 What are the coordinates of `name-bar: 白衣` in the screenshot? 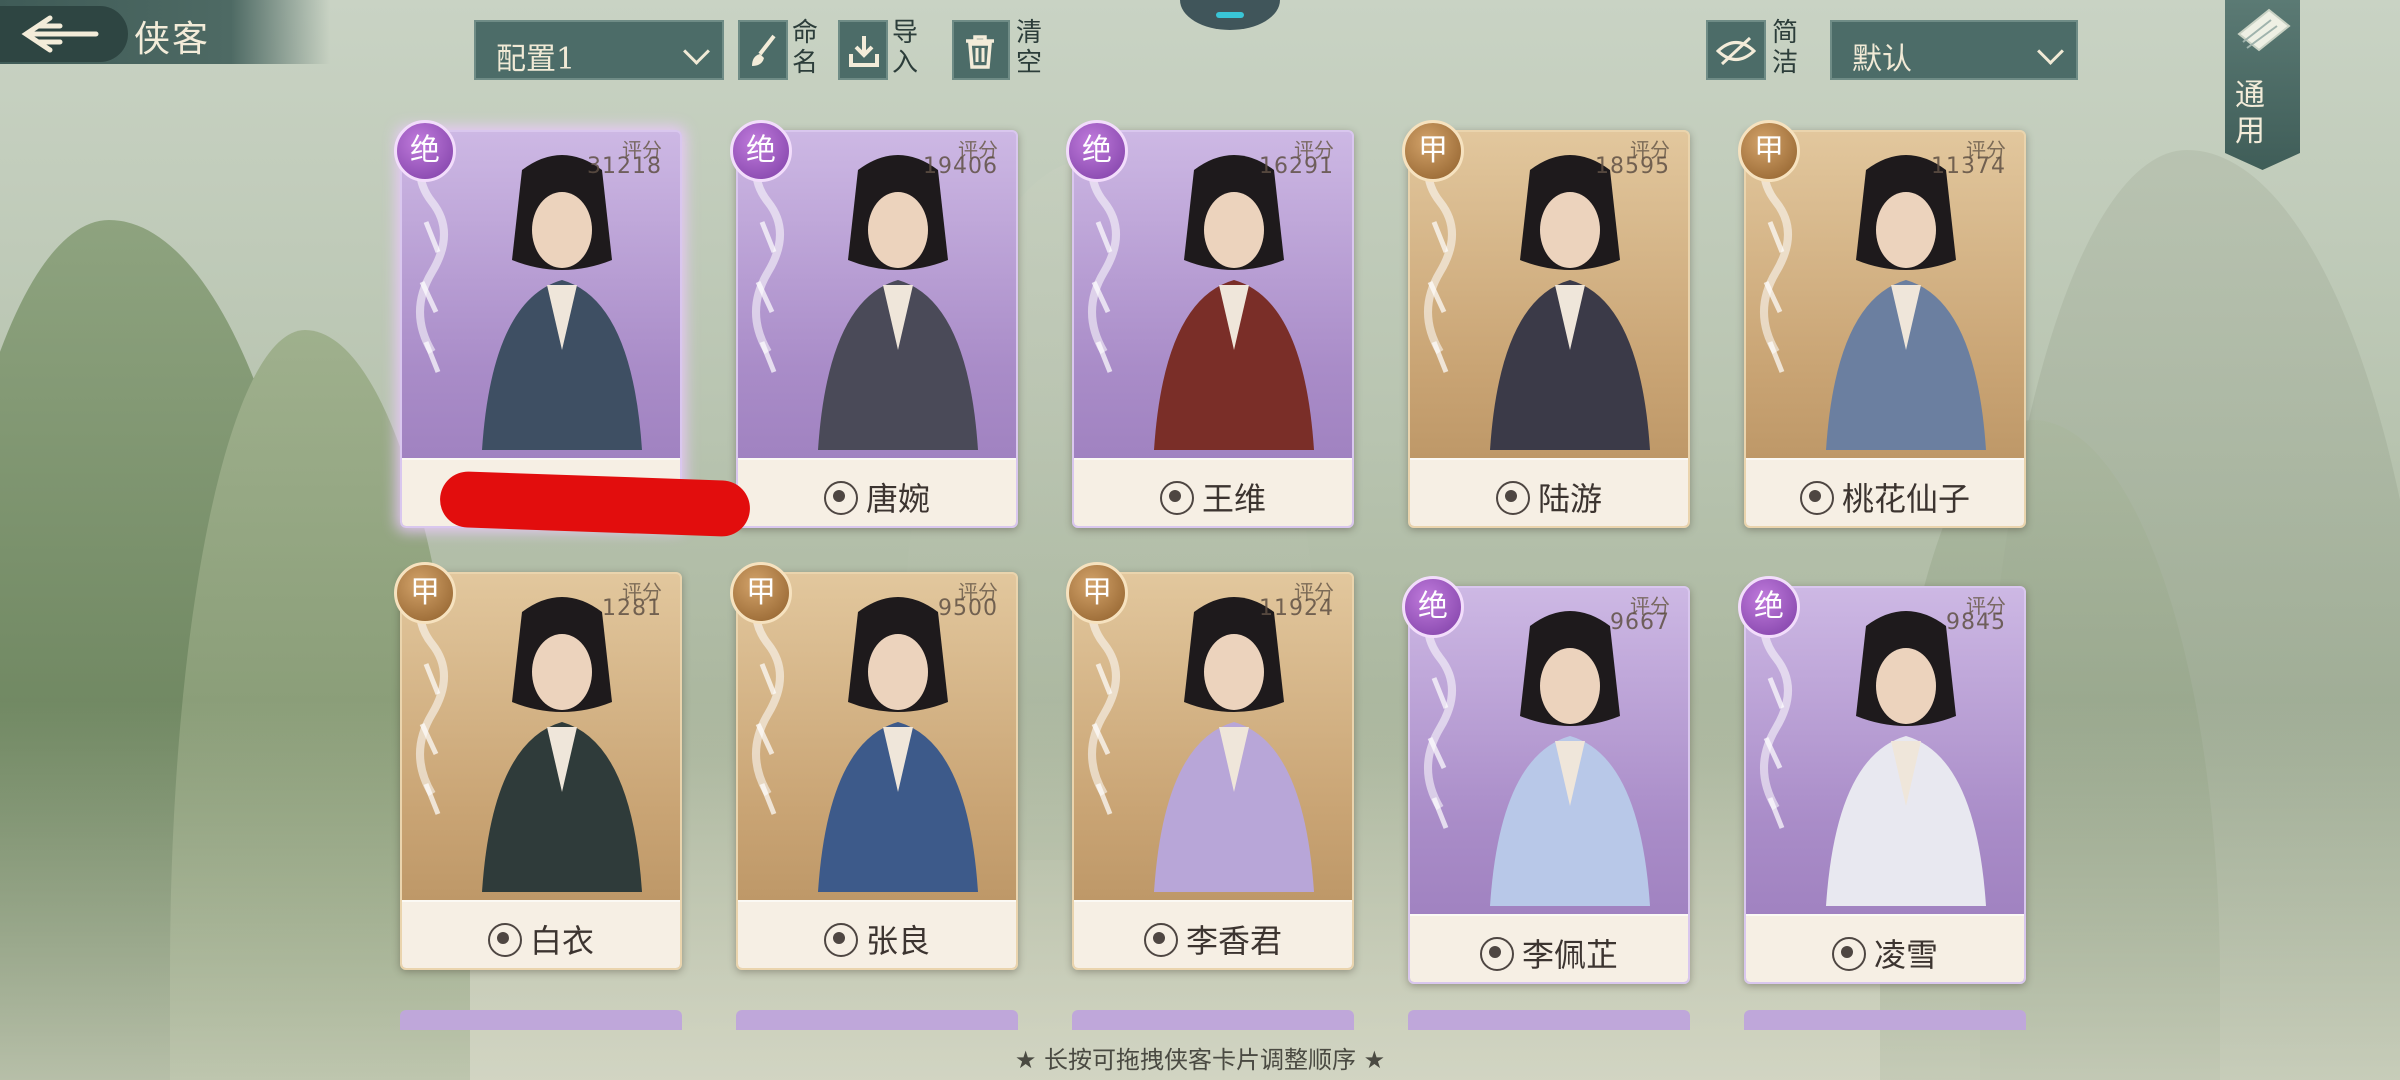 It's located at (541, 934).